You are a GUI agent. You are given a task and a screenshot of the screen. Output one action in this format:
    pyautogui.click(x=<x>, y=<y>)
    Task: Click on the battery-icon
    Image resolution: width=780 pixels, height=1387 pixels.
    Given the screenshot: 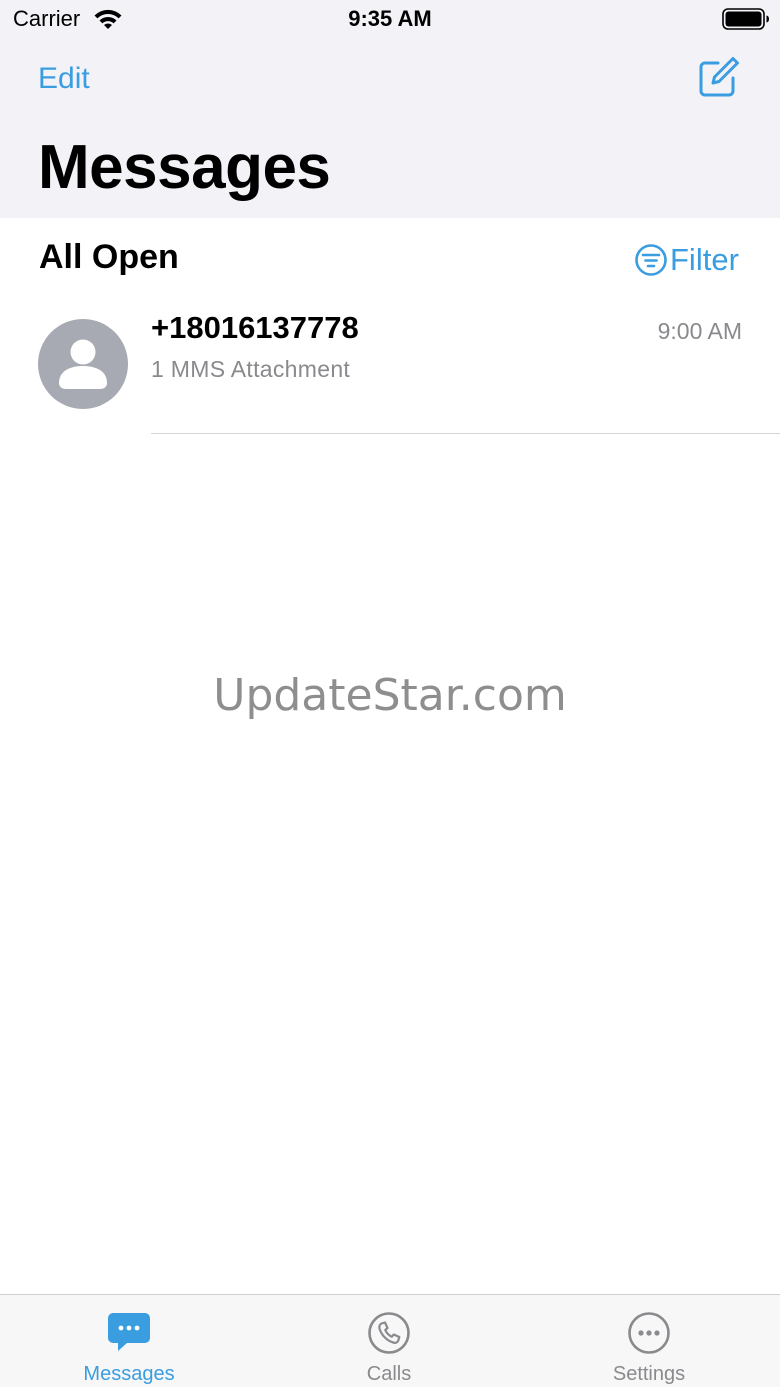 What is the action you would take?
    pyautogui.click(x=745, y=19)
    